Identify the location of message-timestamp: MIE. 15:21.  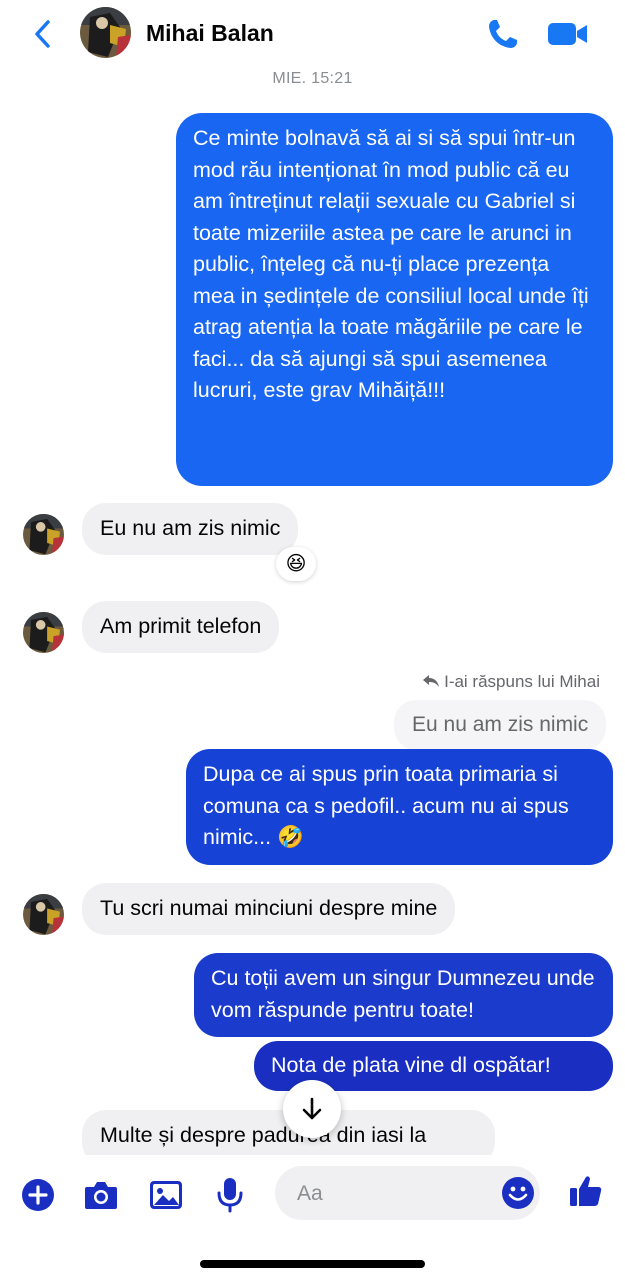
(312, 78).